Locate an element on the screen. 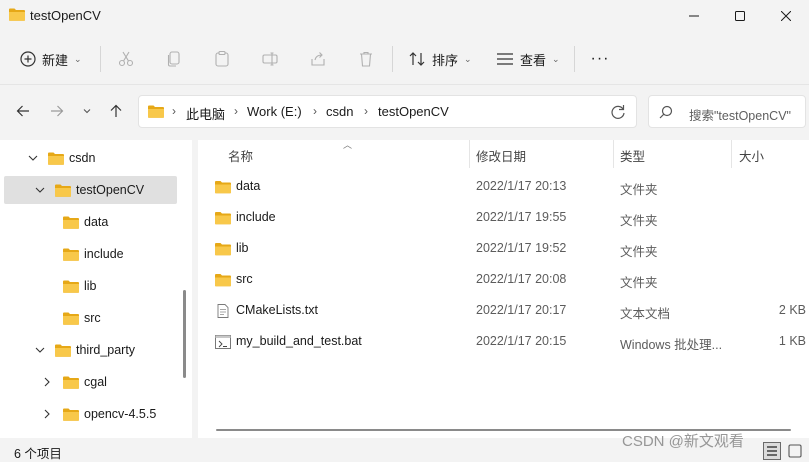  breadcrumb-drive: Work (E:) is located at coordinates (274, 111).